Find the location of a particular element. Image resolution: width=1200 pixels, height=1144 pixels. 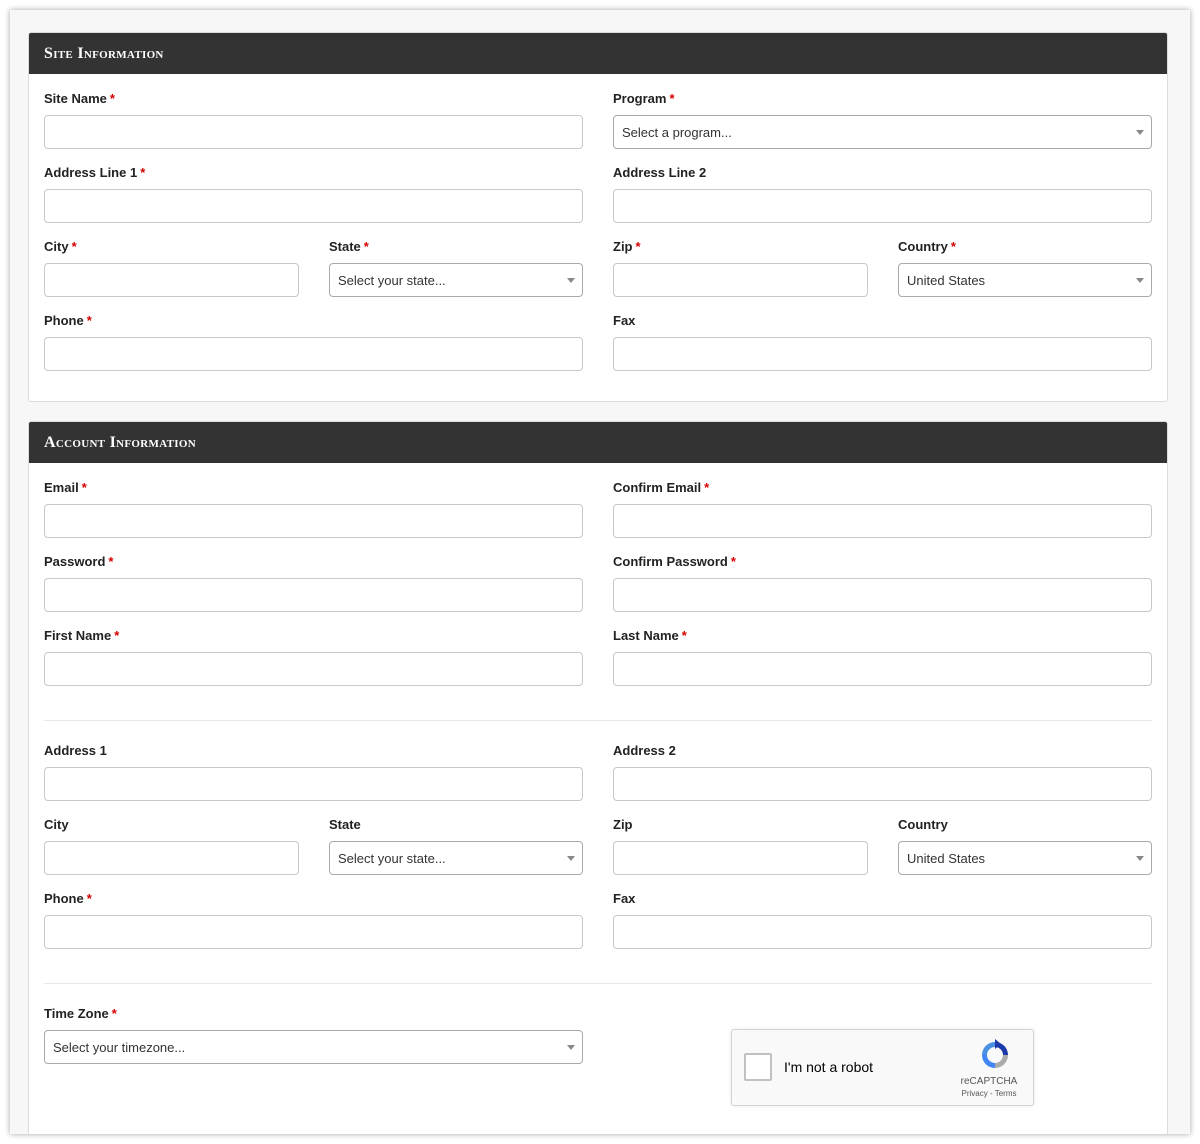

email-field: Email * is located at coordinates (313, 509).